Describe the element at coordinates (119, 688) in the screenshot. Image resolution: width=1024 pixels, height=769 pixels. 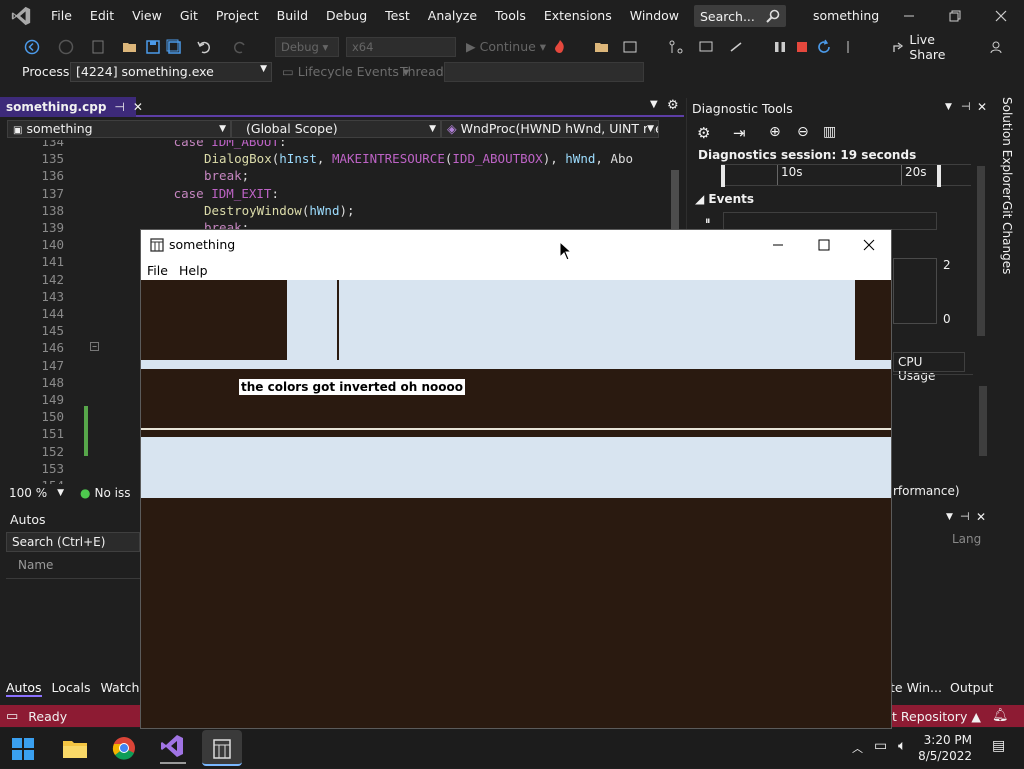
I see `tab-watch: Watch` at that location.